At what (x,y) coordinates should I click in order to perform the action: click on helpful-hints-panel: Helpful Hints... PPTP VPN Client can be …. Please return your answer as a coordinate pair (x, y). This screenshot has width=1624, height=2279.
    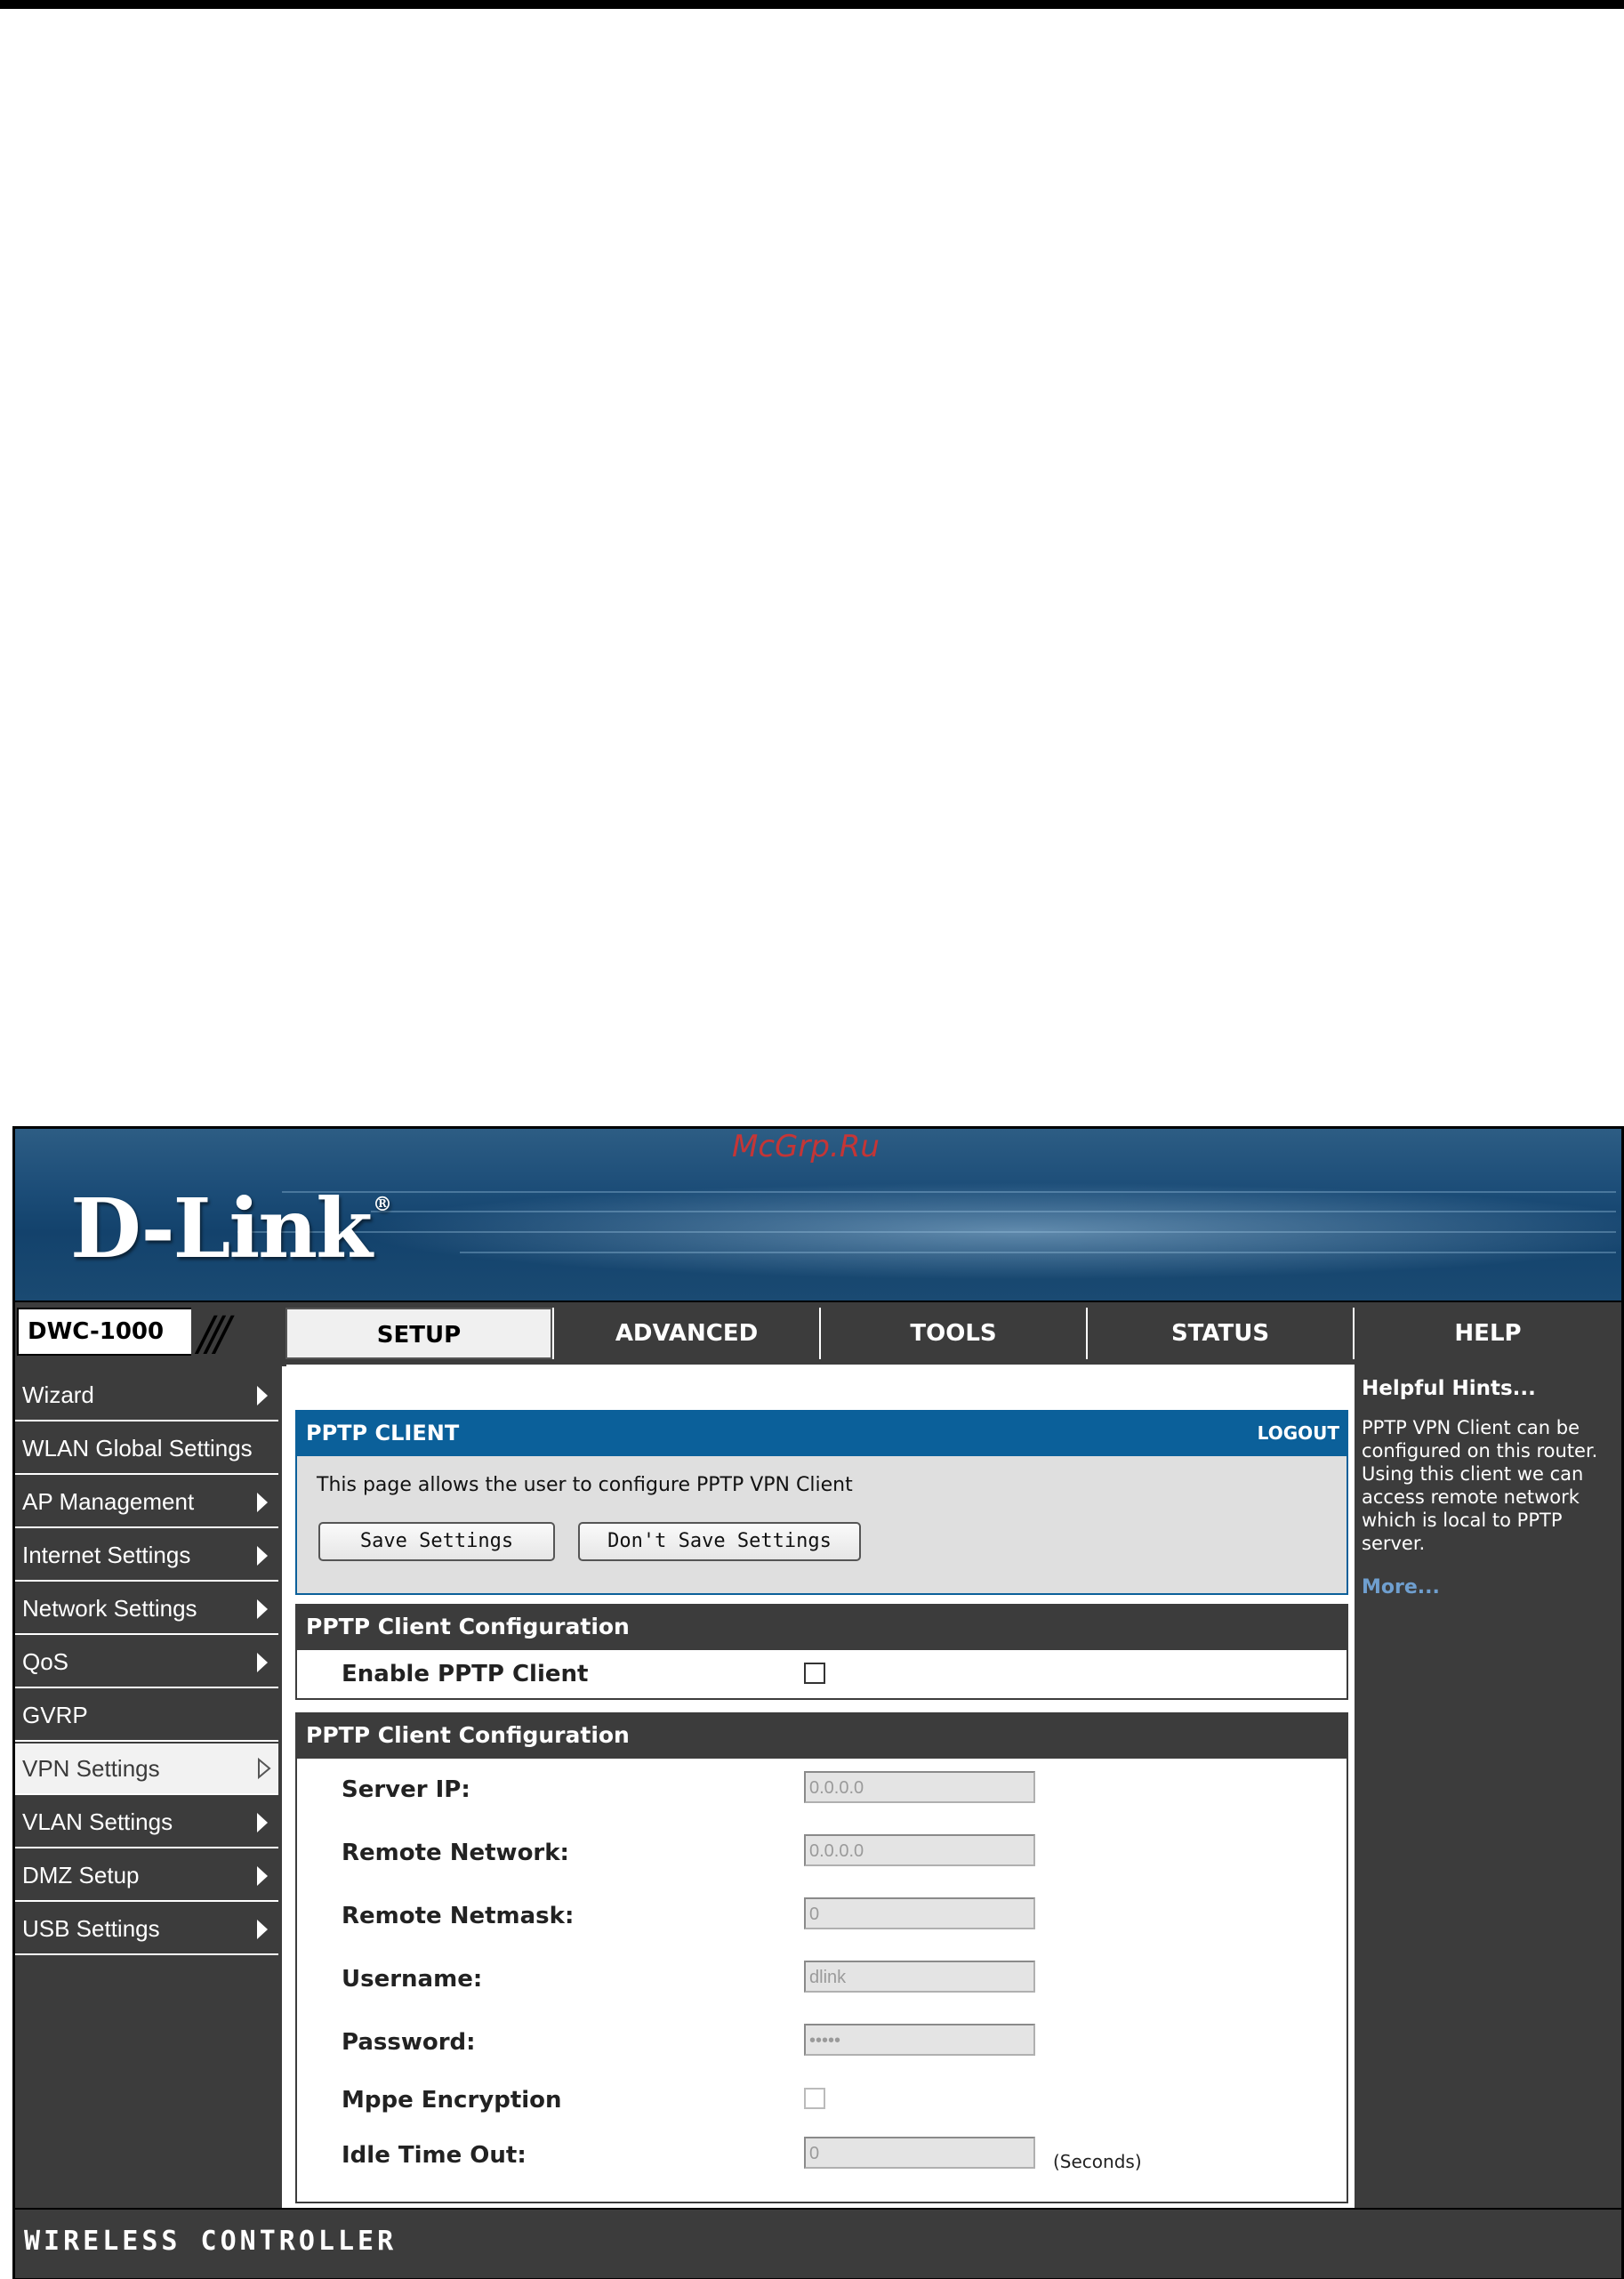
    Looking at the image, I should click on (1488, 1786).